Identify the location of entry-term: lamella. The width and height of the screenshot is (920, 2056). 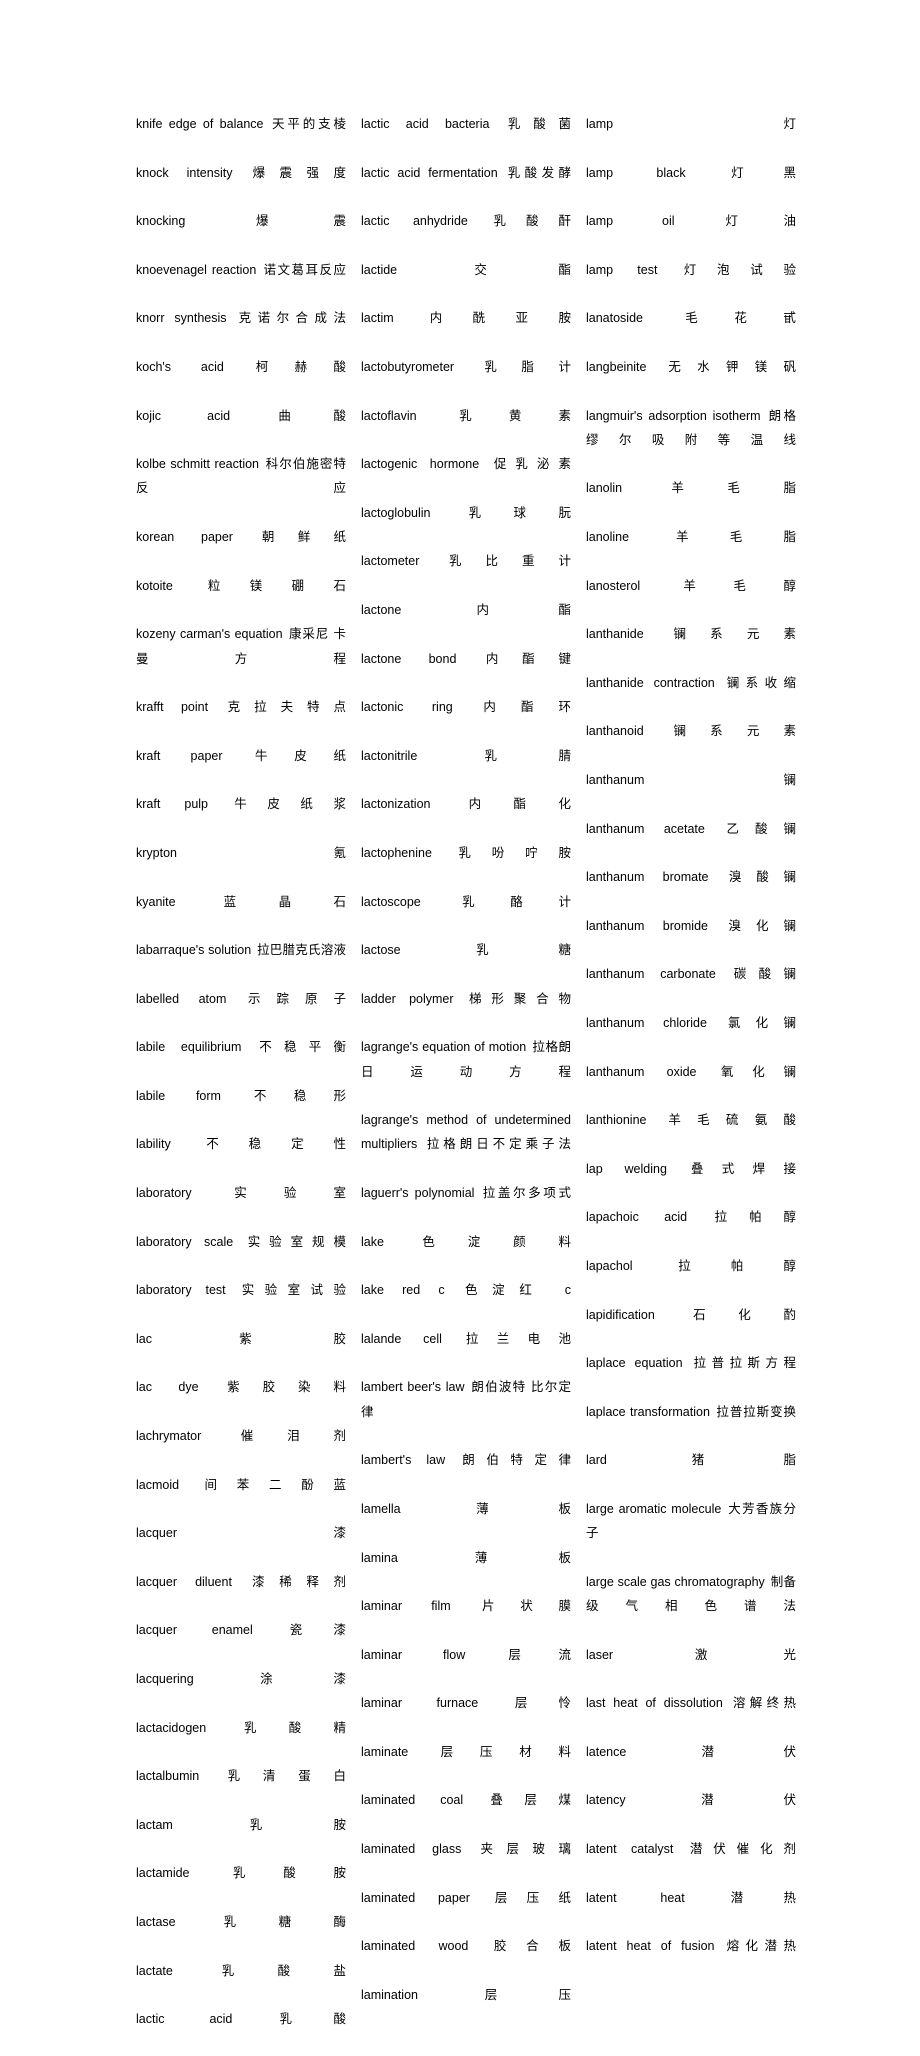
(381, 1508).